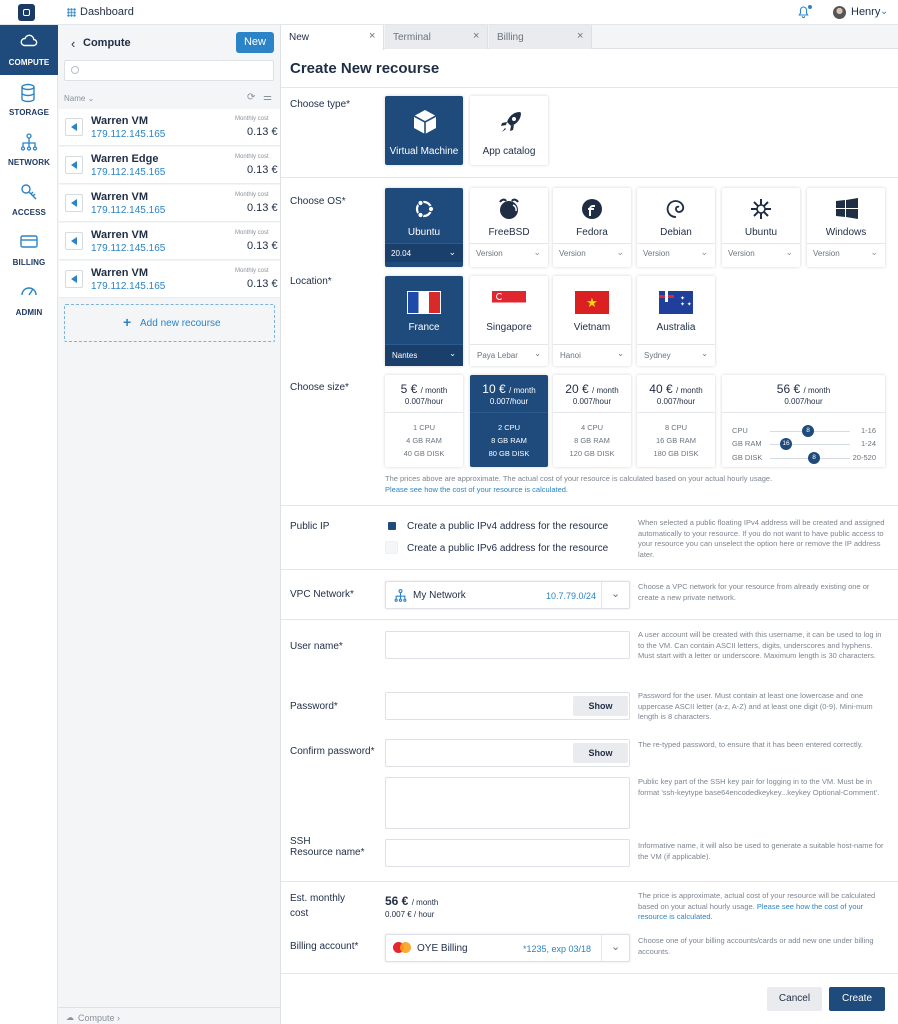  What do you see at coordinates (332, 37) in the screenshot?
I see `tab-new: New ×` at bounding box center [332, 37].